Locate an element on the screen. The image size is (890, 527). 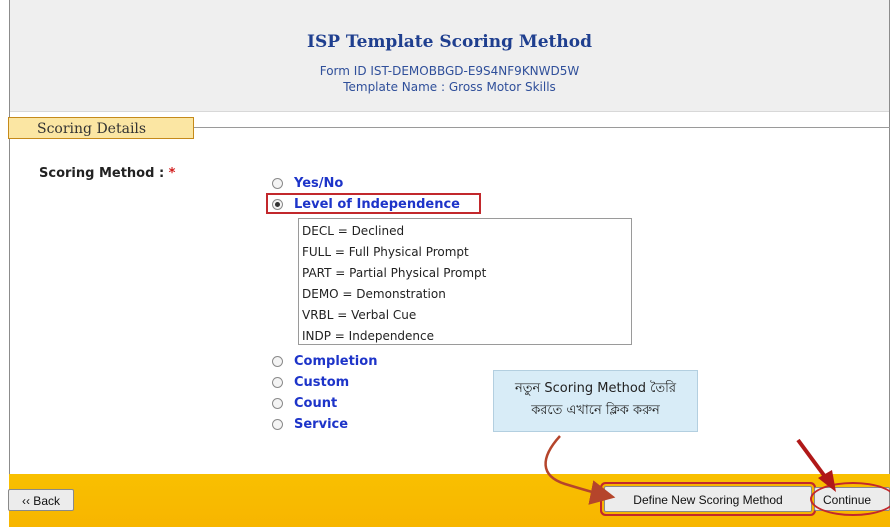
option-yes-no-label: Yes/No is located at coordinates (319, 183).